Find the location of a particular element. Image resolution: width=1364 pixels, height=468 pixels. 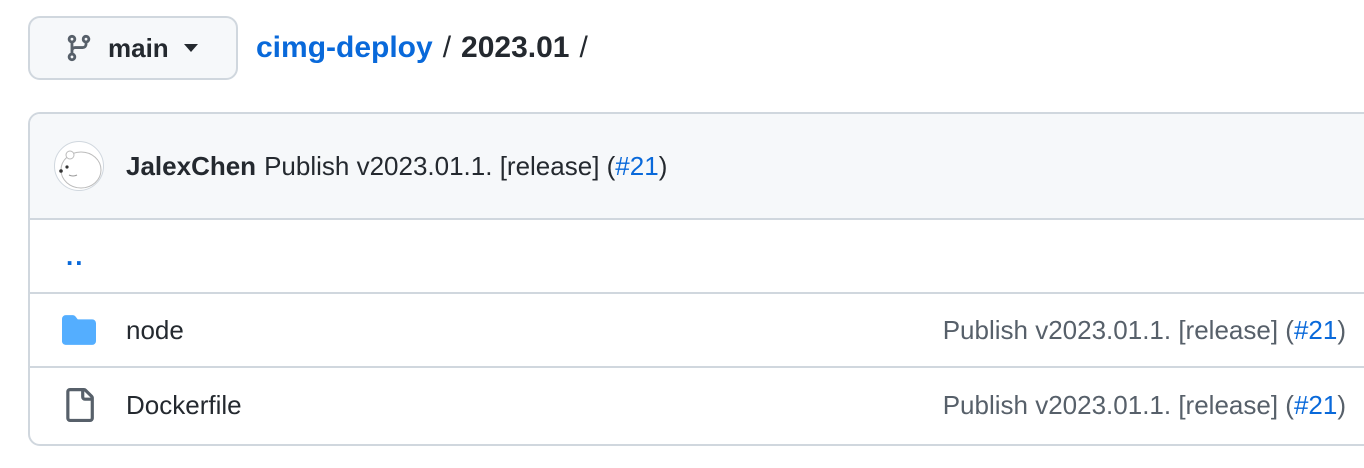

folder-icon is located at coordinates (79, 330).